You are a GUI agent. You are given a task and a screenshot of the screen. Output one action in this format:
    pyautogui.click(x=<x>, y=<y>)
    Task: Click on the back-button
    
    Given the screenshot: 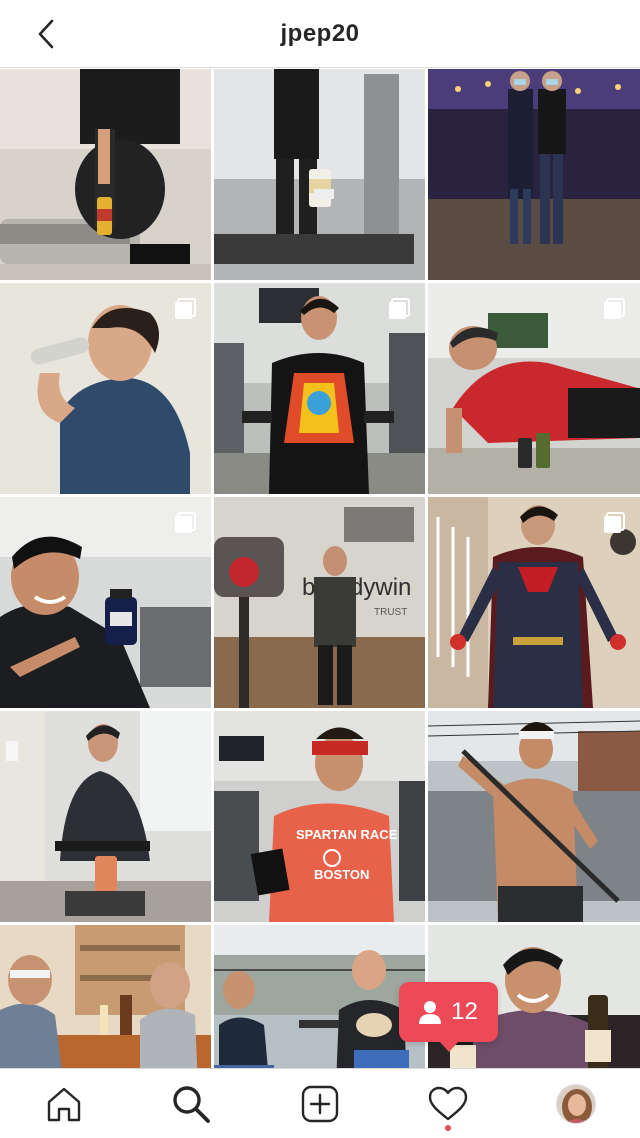 What is the action you would take?
    pyautogui.click(x=46, y=34)
    